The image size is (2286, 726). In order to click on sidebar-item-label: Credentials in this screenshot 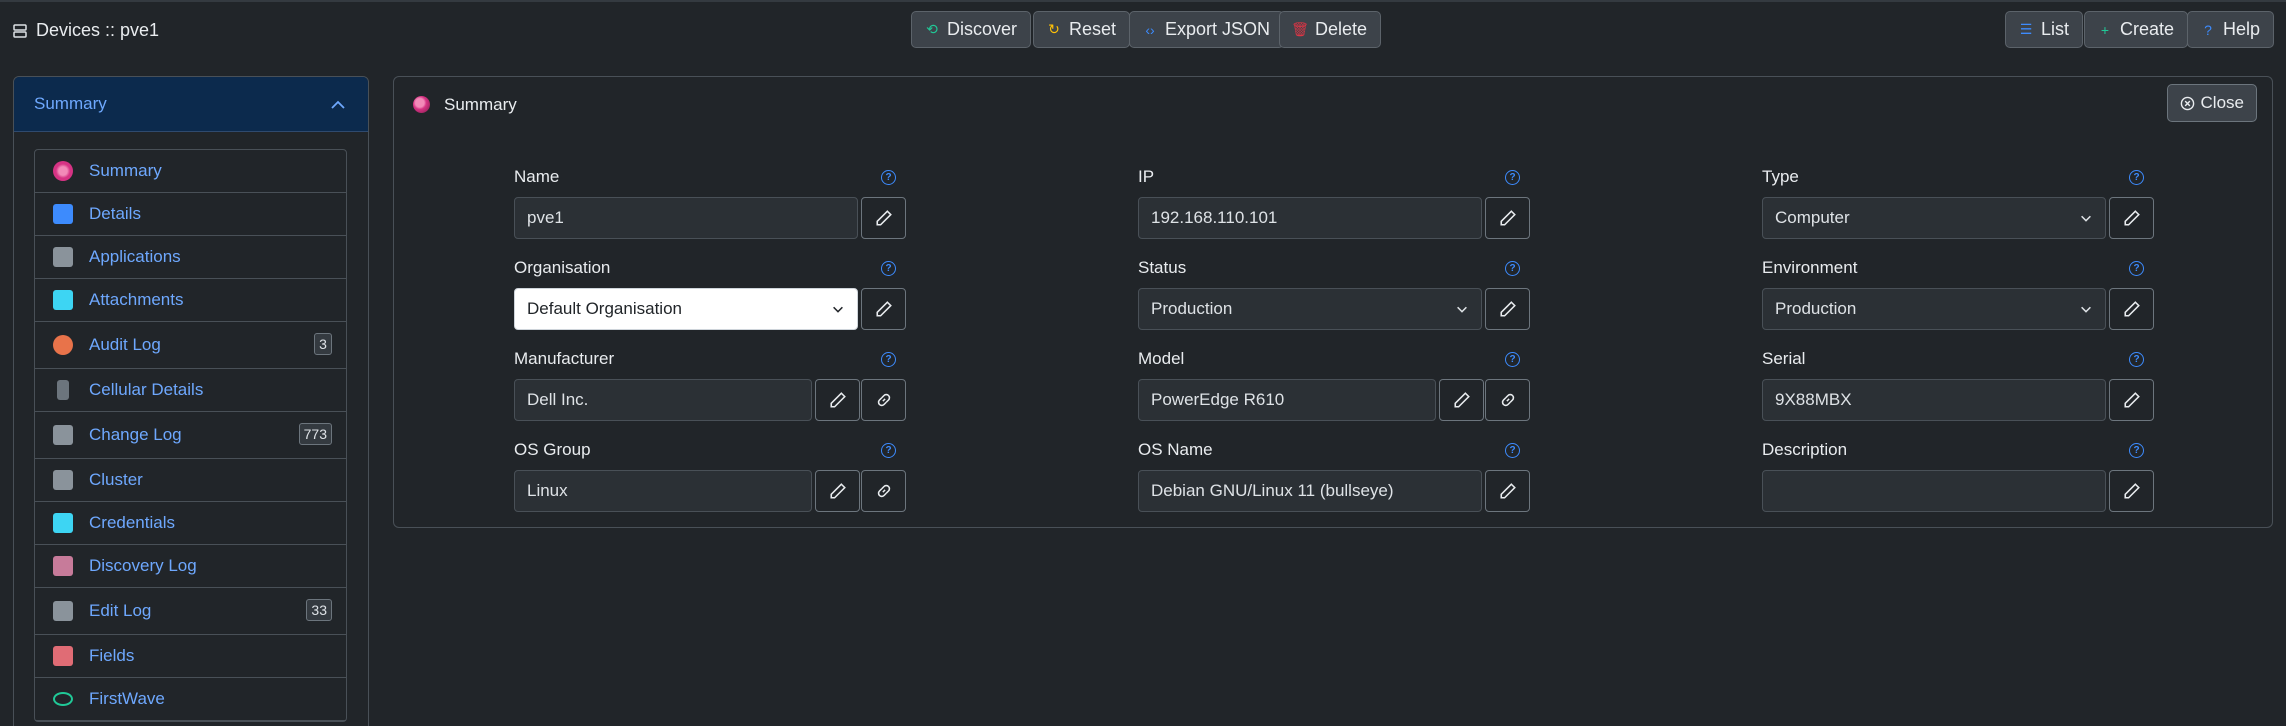, I will do `click(132, 522)`.